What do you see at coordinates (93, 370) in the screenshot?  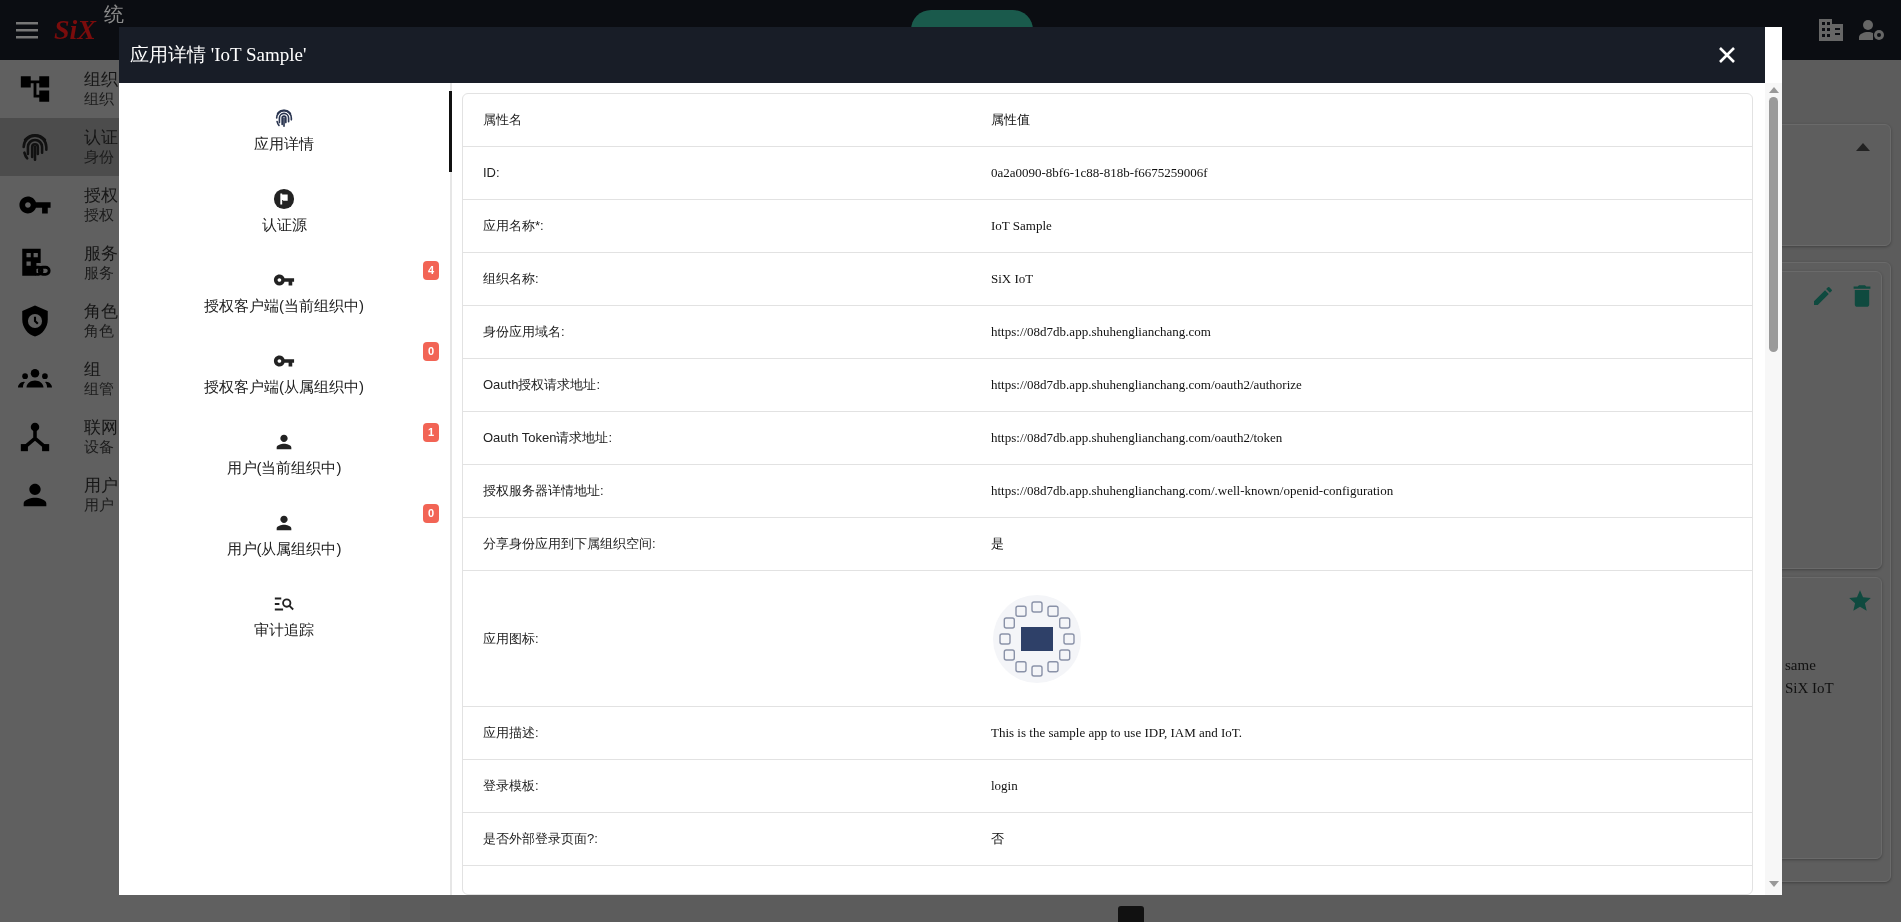 I see `item-title: 组` at bounding box center [93, 370].